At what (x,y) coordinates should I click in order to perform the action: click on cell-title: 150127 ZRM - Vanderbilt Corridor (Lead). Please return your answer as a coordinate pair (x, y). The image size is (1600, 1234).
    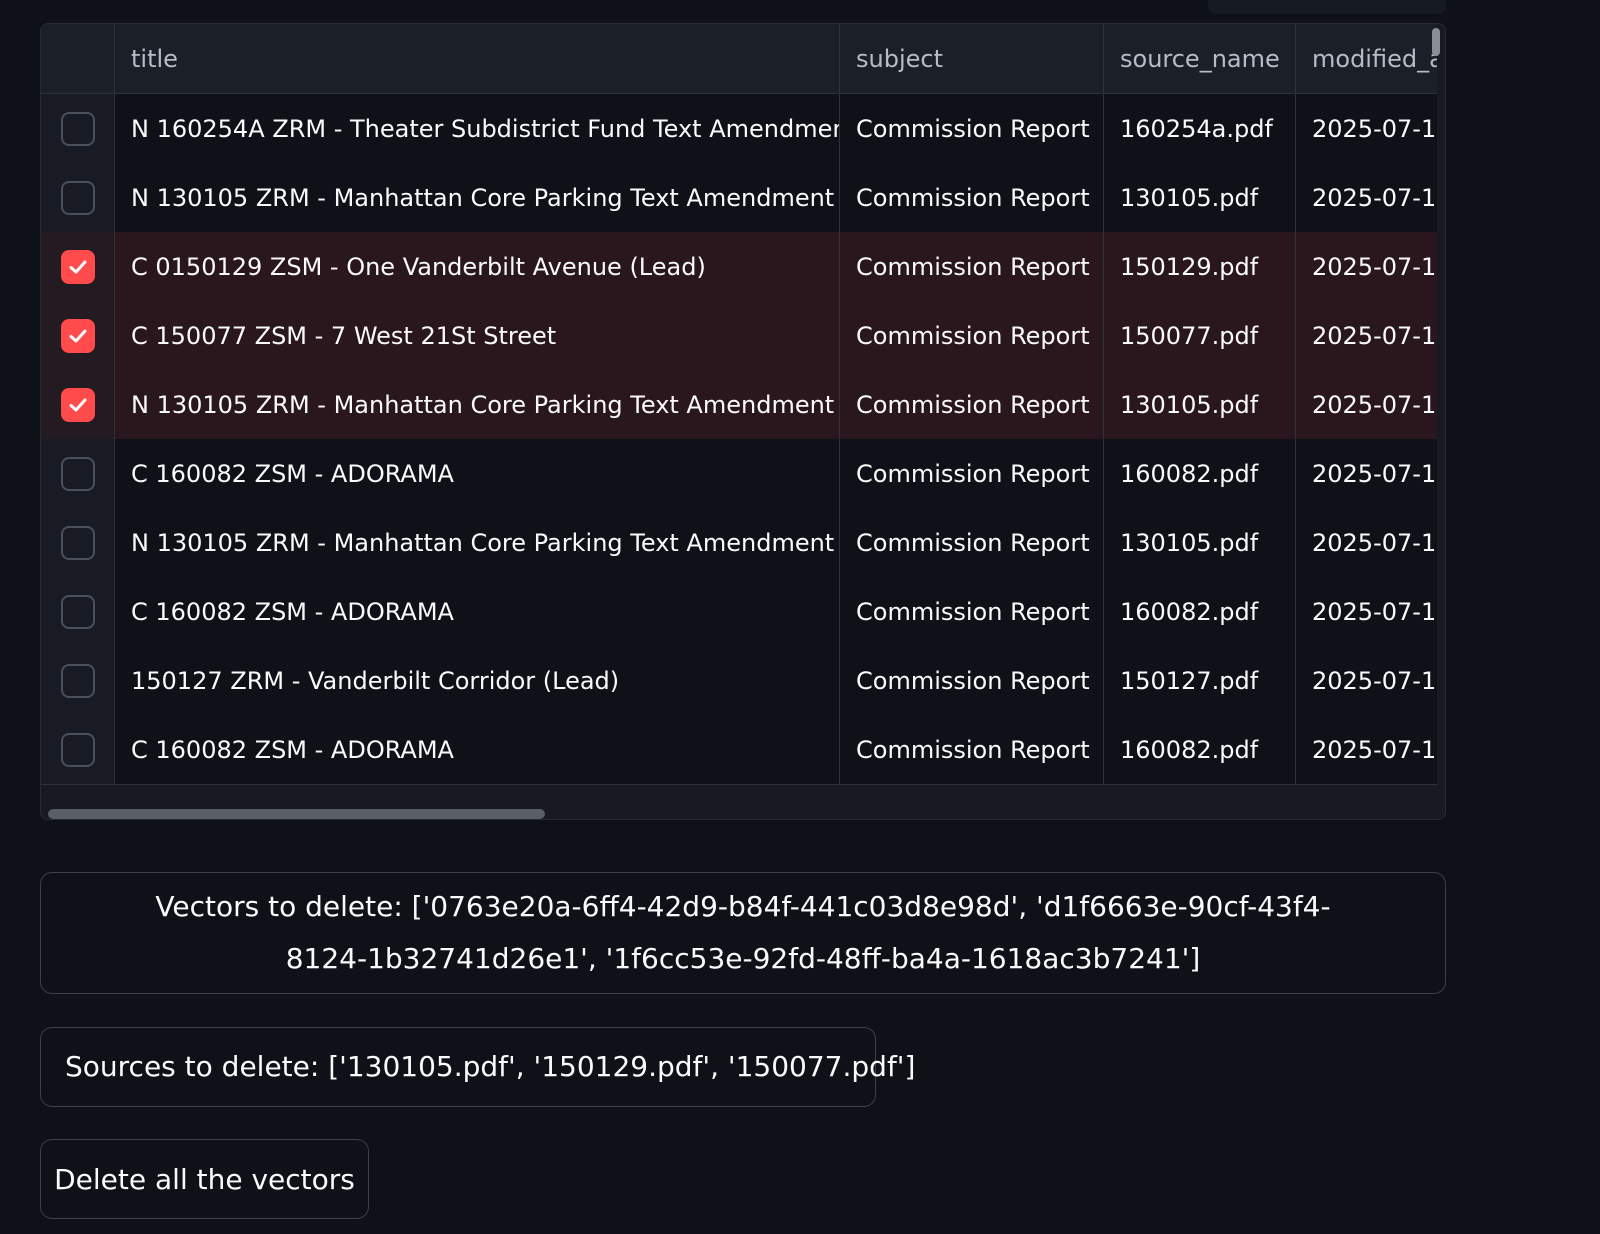
    Looking at the image, I should click on (477, 680).